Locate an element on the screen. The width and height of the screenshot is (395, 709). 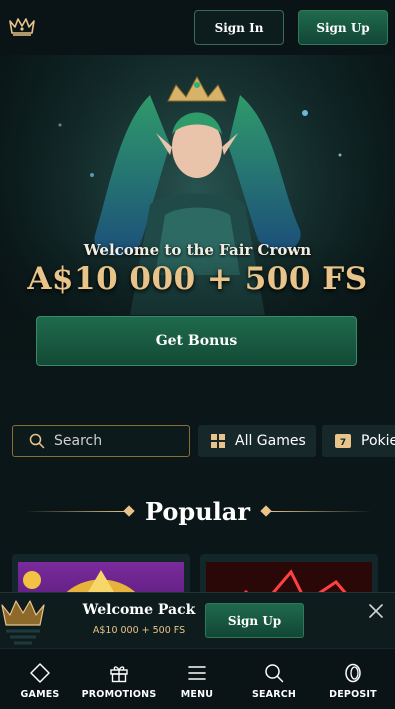
sign-up-button: Sign Up is located at coordinates (343, 27).